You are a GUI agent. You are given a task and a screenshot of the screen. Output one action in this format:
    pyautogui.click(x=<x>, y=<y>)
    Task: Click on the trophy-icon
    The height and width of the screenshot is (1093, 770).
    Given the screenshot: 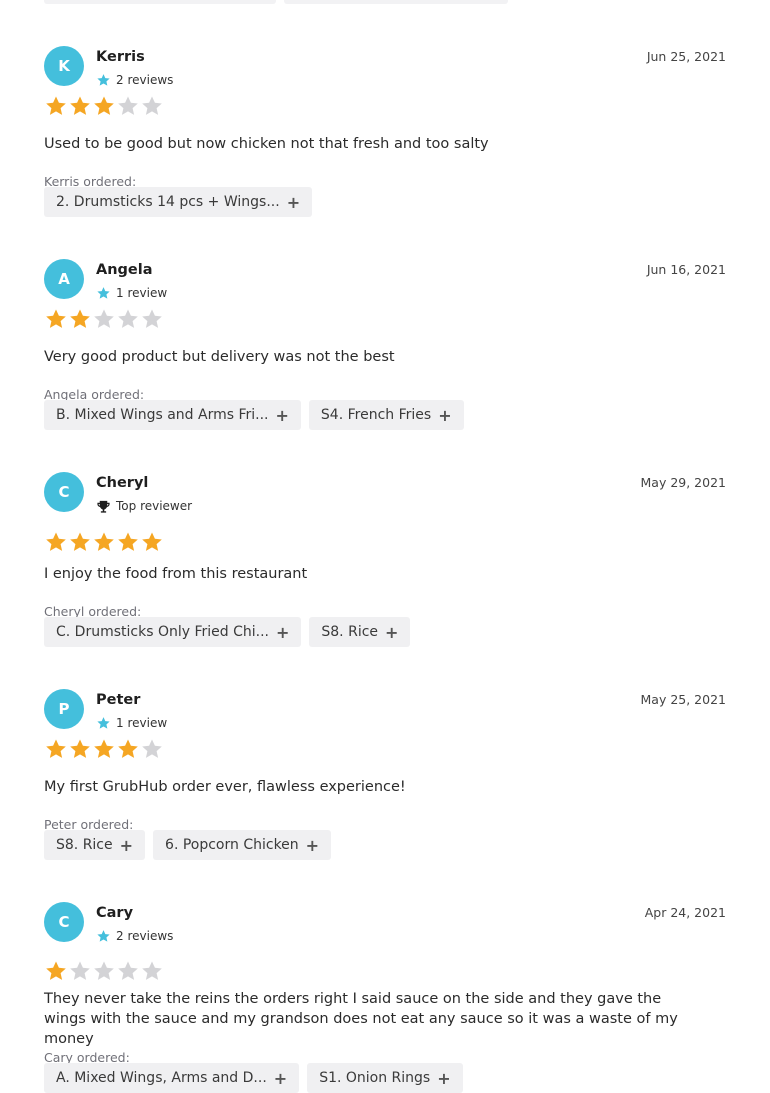 What is the action you would take?
    pyautogui.click(x=103, y=506)
    